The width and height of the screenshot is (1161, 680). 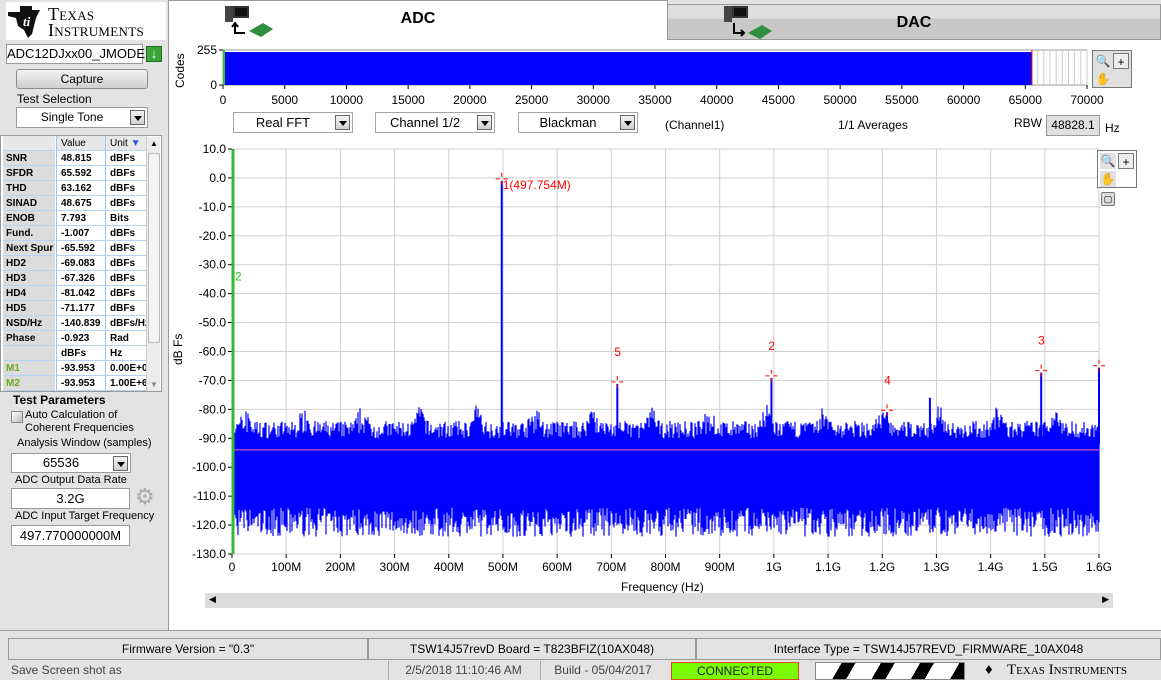 I want to click on fft-ytick-label: -50.0, so click(x=213, y=323).